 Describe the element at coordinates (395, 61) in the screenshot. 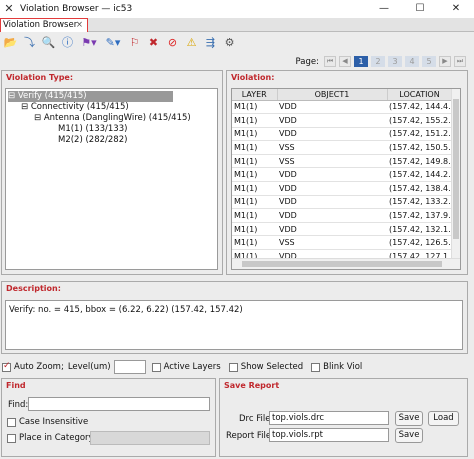

I see `page-3: 3` at that location.